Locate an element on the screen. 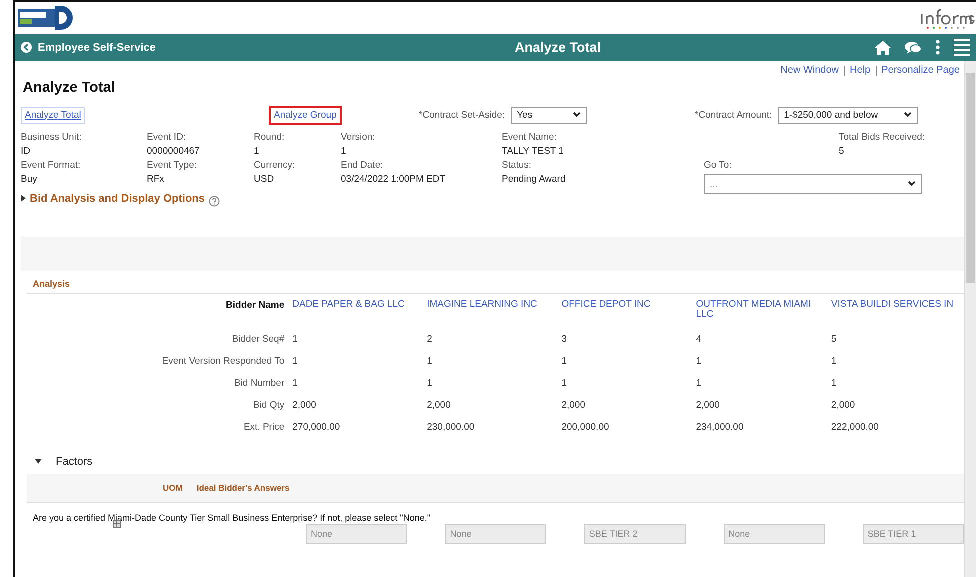 The width and height of the screenshot is (976, 577). contract-amount-dropdown: 1-$250,000 and below is located at coordinates (848, 115).